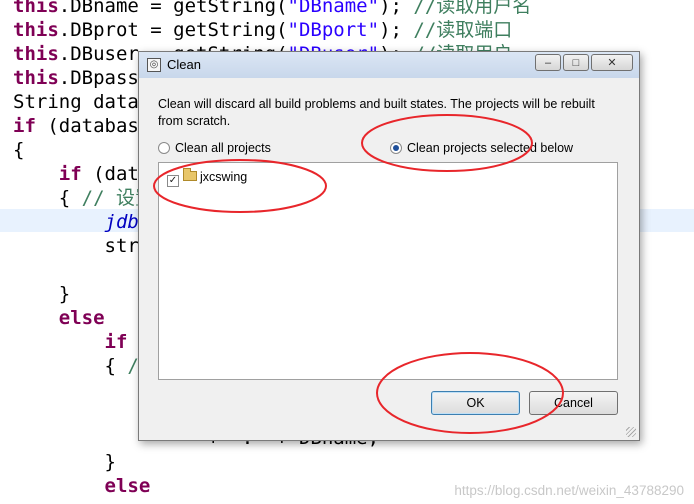  What do you see at coordinates (184, 64) in the screenshot?
I see `dialog-title: Clean` at bounding box center [184, 64].